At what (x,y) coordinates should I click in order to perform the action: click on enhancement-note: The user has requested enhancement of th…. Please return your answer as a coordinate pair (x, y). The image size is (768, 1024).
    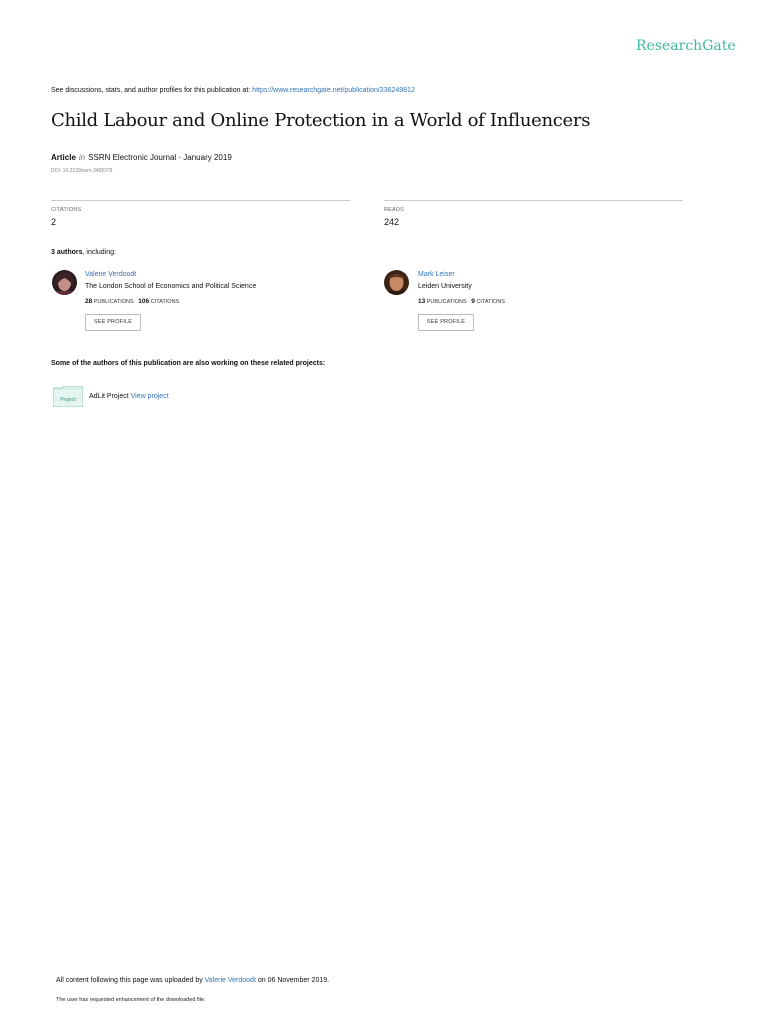
    Looking at the image, I should click on (131, 1000).